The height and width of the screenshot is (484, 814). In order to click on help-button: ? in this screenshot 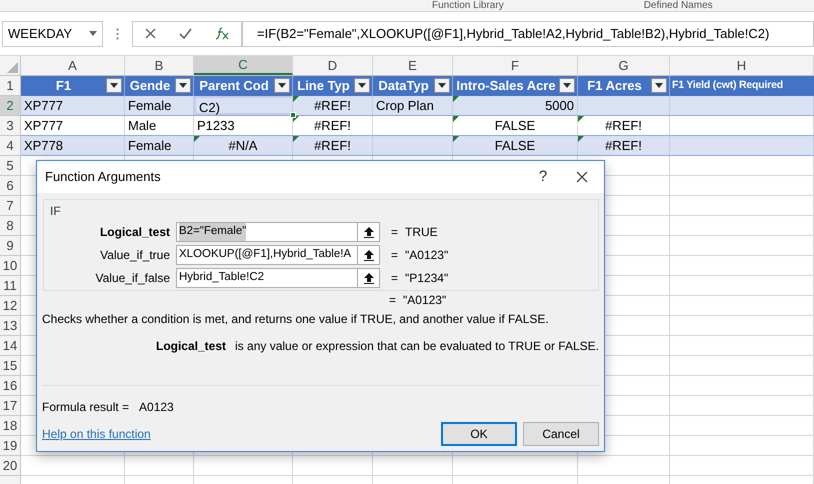, I will do `click(543, 177)`.